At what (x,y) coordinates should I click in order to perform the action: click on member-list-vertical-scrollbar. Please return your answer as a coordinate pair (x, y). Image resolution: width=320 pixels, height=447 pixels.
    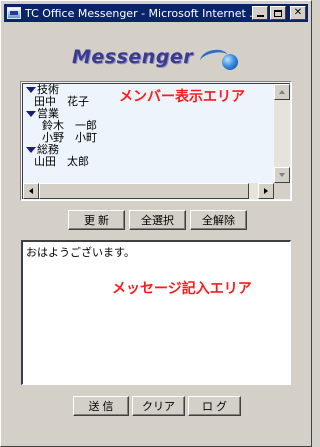
    Looking at the image, I should click on (282, 133).